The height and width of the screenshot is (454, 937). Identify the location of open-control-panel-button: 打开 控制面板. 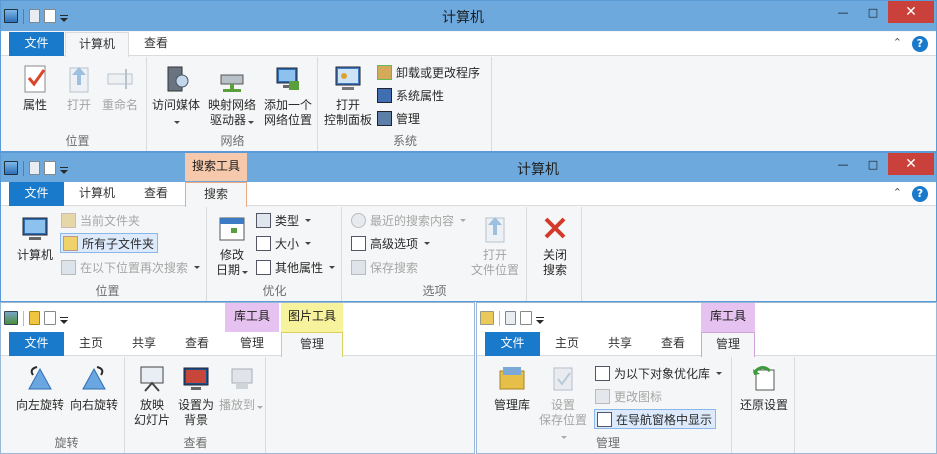
(348, 95).